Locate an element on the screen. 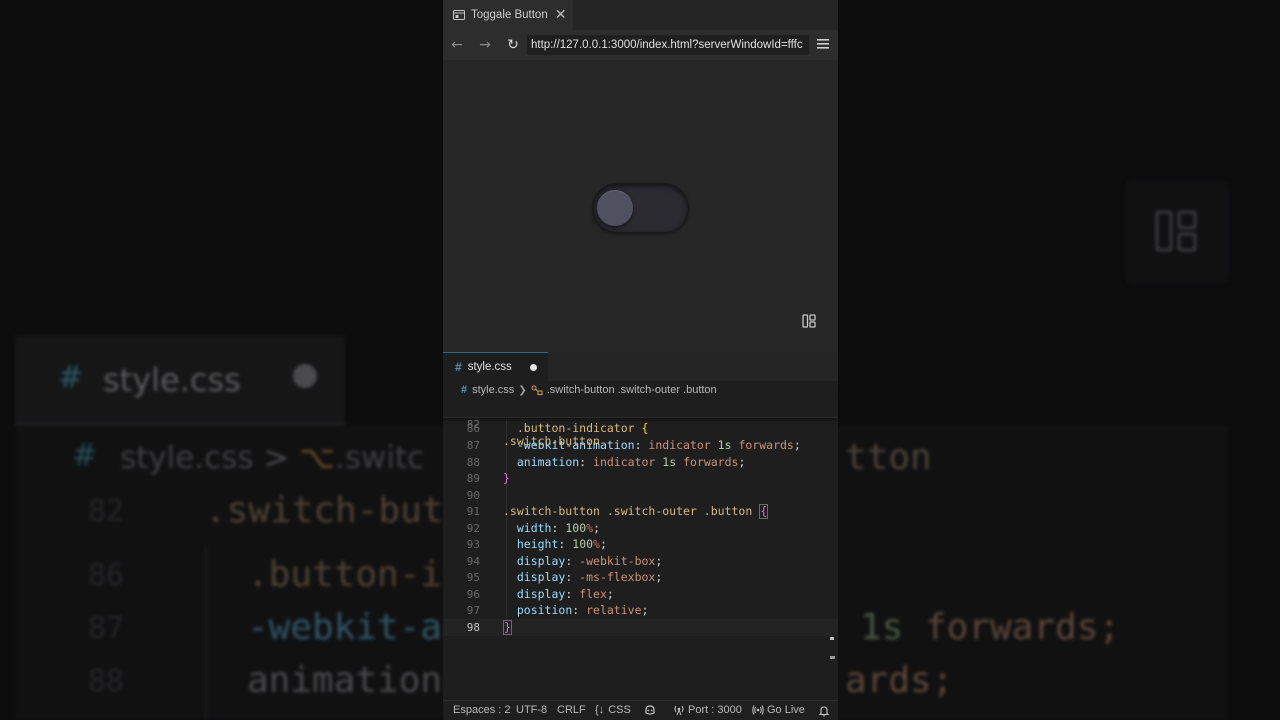 Image resolution: width=1280 pixels, height=720 pixels. code-token: relative is located at coordinates (614, 610).